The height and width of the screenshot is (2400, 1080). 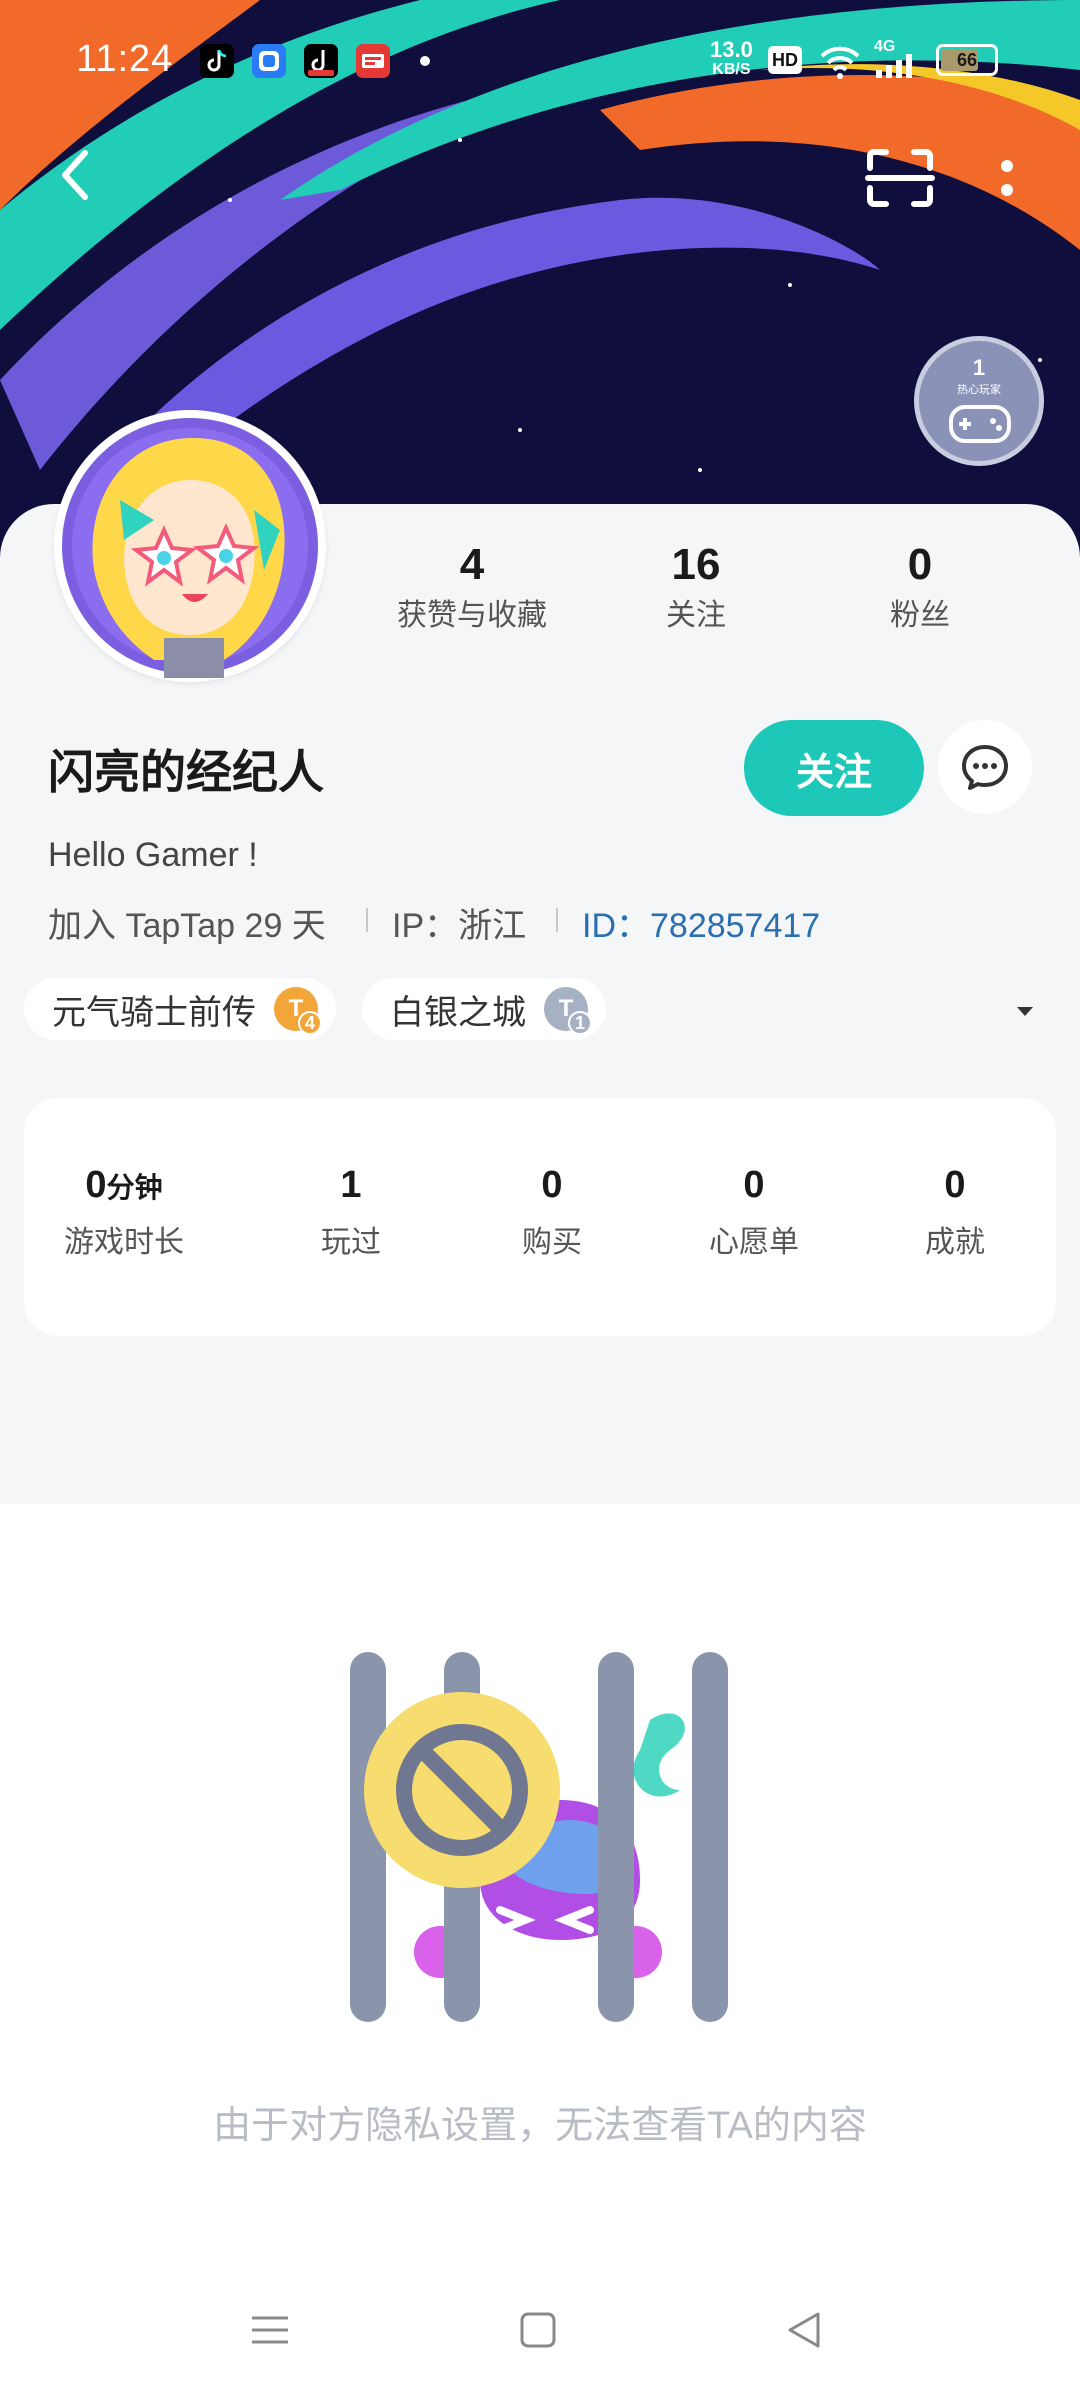 What do you see at coordinates (124, 1242) in the screenshot?
I see `summary-label: 游戏时长` at bounding box center [124, 1242].